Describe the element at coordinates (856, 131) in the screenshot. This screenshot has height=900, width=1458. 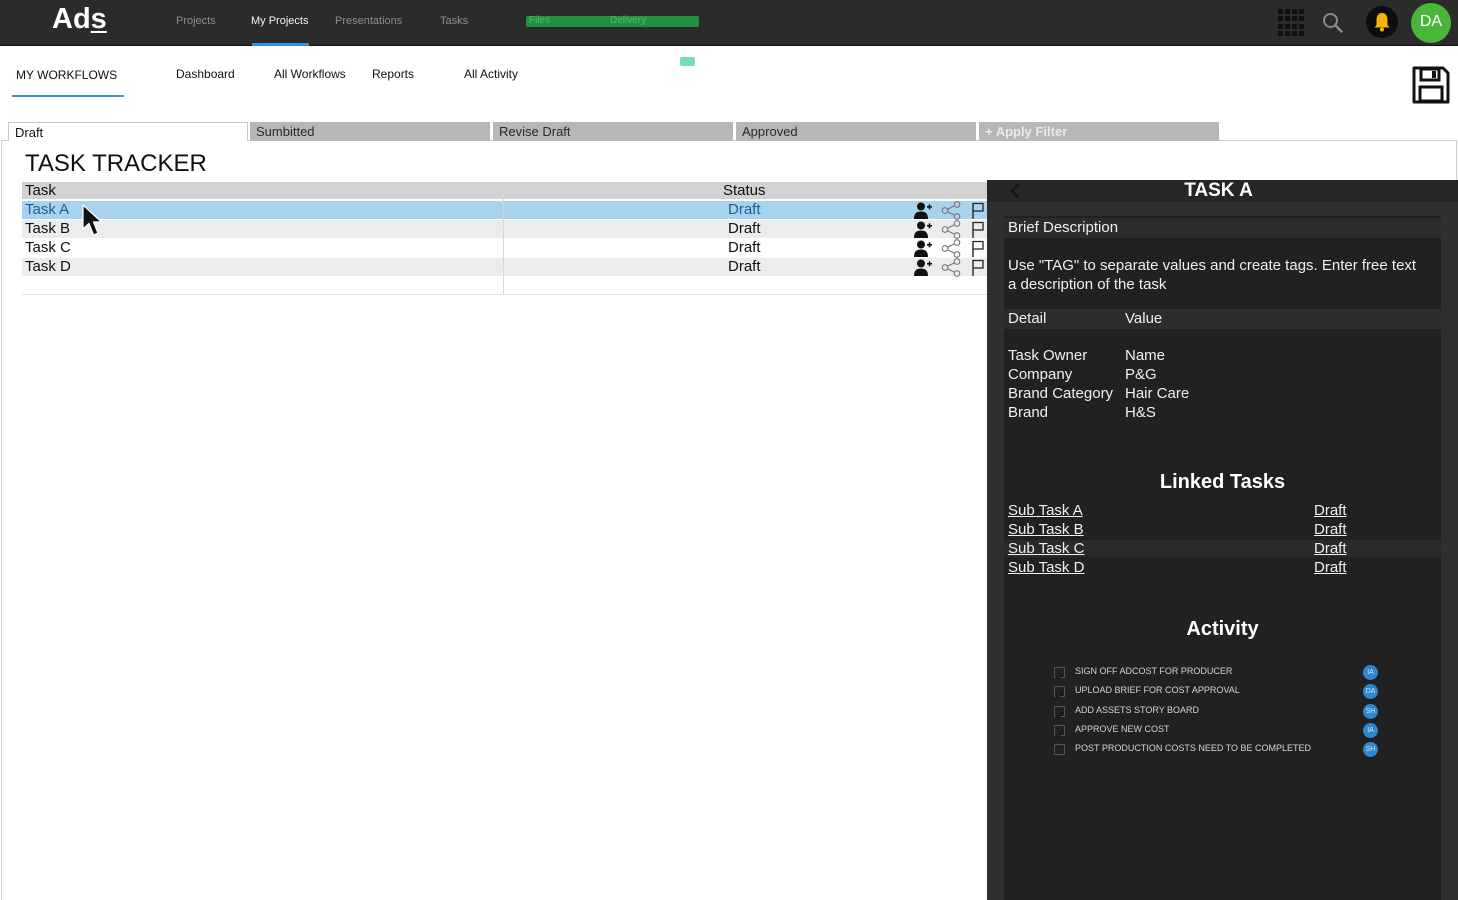
I see `tab-approved: Approved` at that location.